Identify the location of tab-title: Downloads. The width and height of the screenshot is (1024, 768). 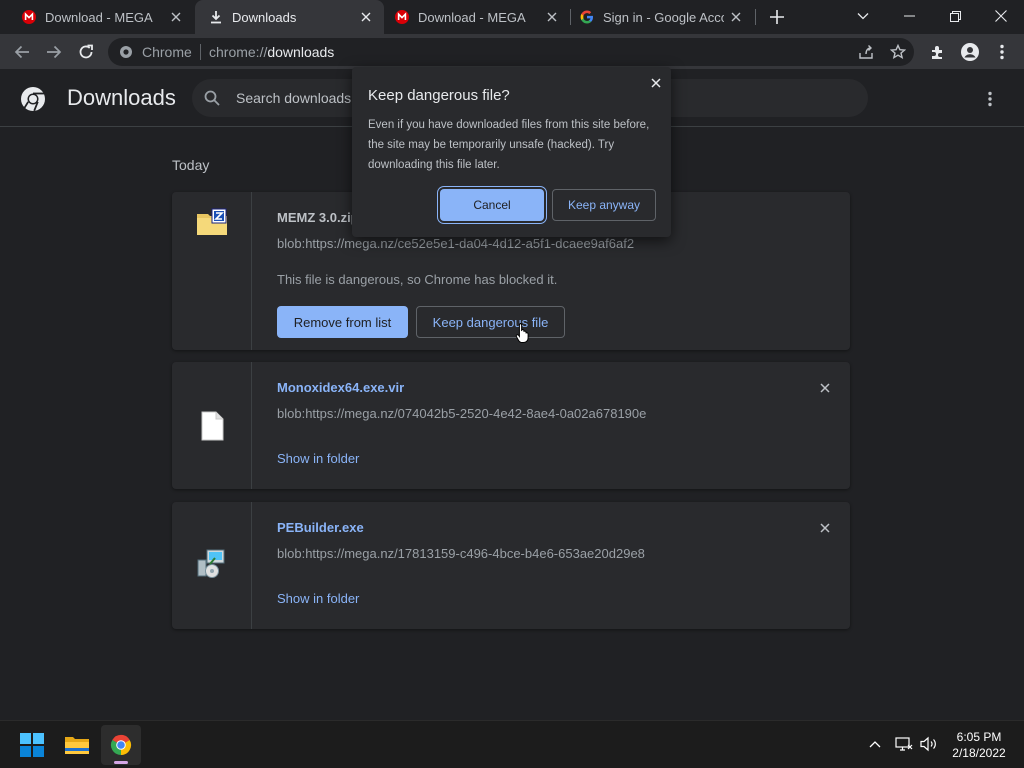
(264, 17).